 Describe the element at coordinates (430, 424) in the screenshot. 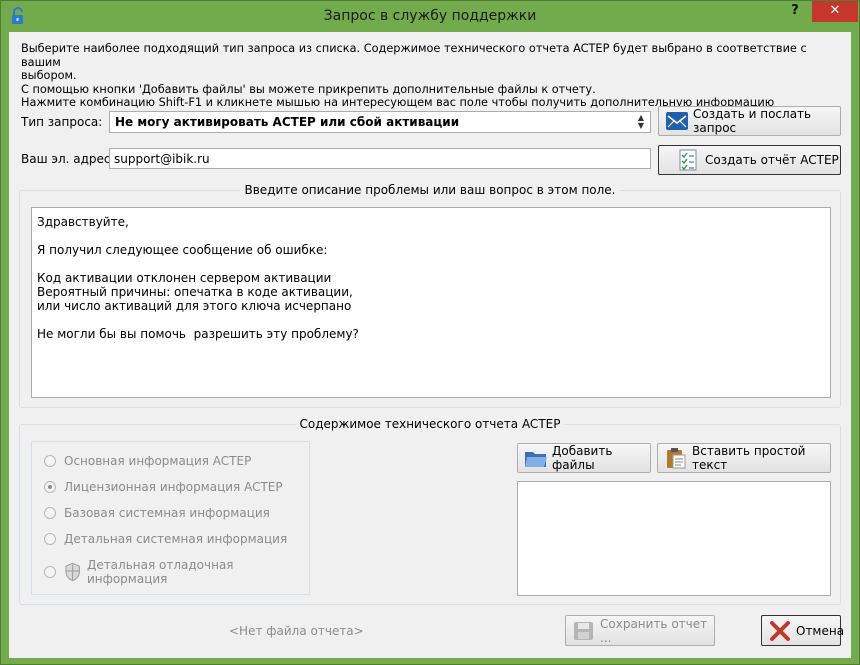

I see `report-group-title: Содержимое технического отчета ACTEP` at that location.